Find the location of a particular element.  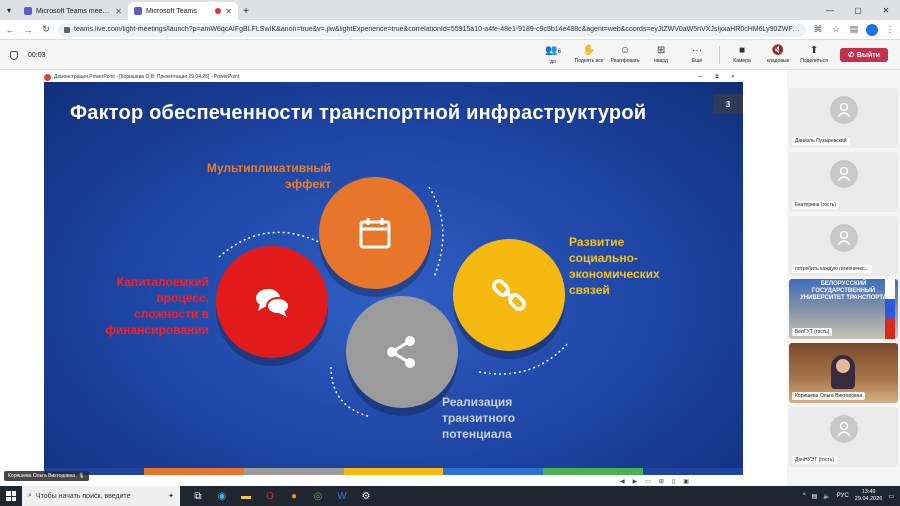

next-slide-icon: ▶ is located at coordinates (635, 481).